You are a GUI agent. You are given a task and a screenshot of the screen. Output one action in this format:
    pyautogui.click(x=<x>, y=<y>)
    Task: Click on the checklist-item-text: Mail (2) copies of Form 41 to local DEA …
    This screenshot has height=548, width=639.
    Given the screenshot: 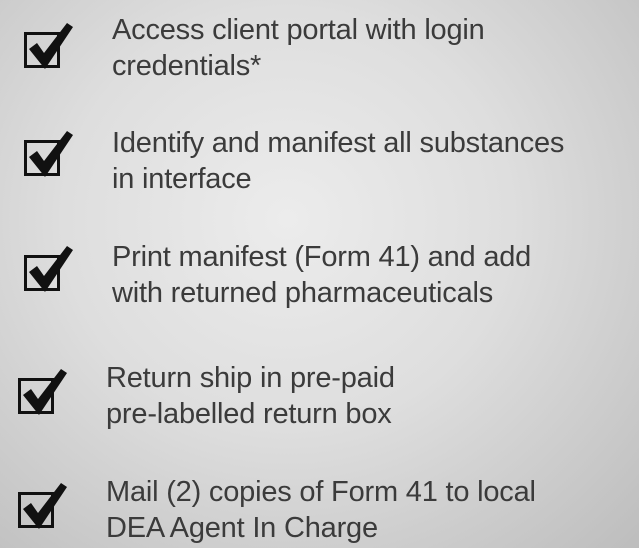 What is the action you would take?
    pyautogui.click(x=321, y=510)
    